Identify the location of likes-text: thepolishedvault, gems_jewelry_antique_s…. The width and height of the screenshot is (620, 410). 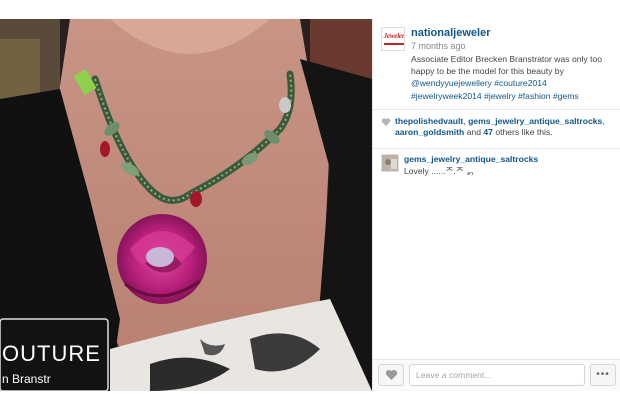
(506, 127).